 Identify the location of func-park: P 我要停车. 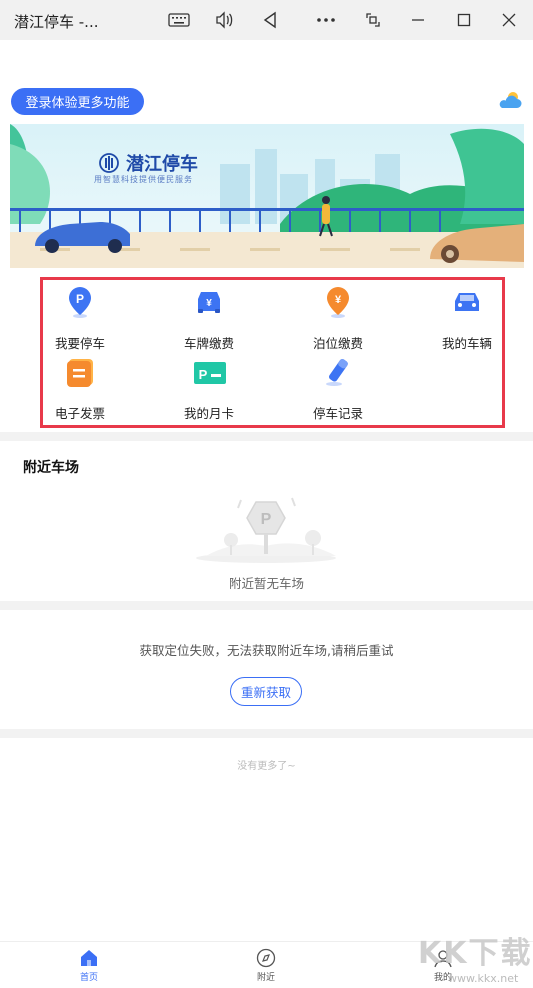
(88, 318).